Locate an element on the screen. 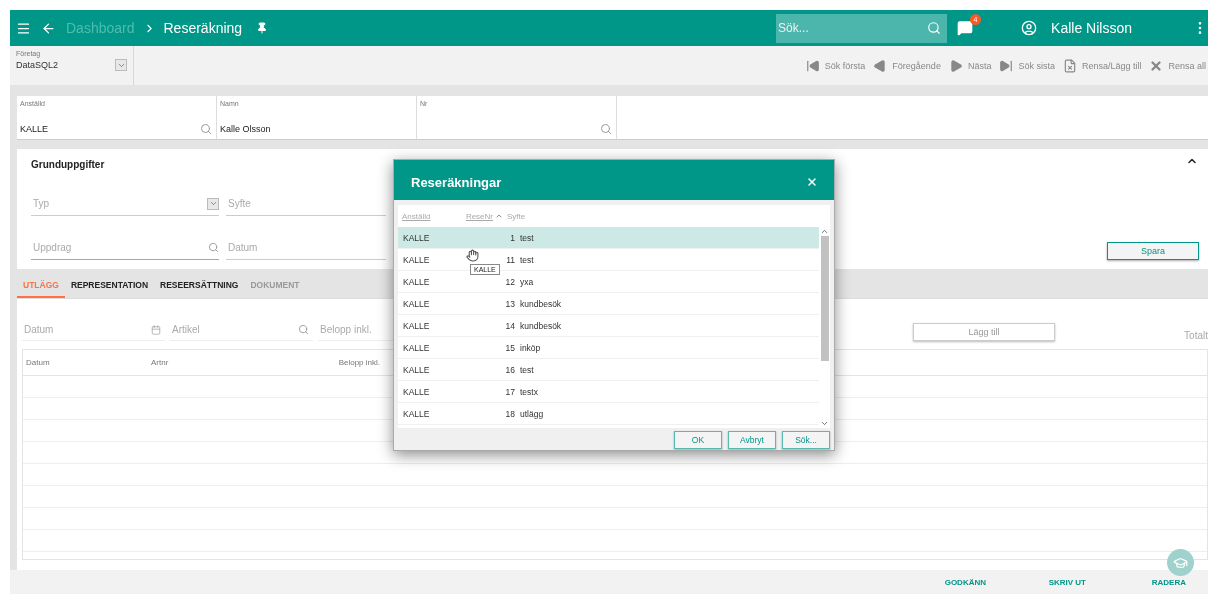 The image size is (1208, 594). user-avatar-icon is located at coordinates (1029, 28).